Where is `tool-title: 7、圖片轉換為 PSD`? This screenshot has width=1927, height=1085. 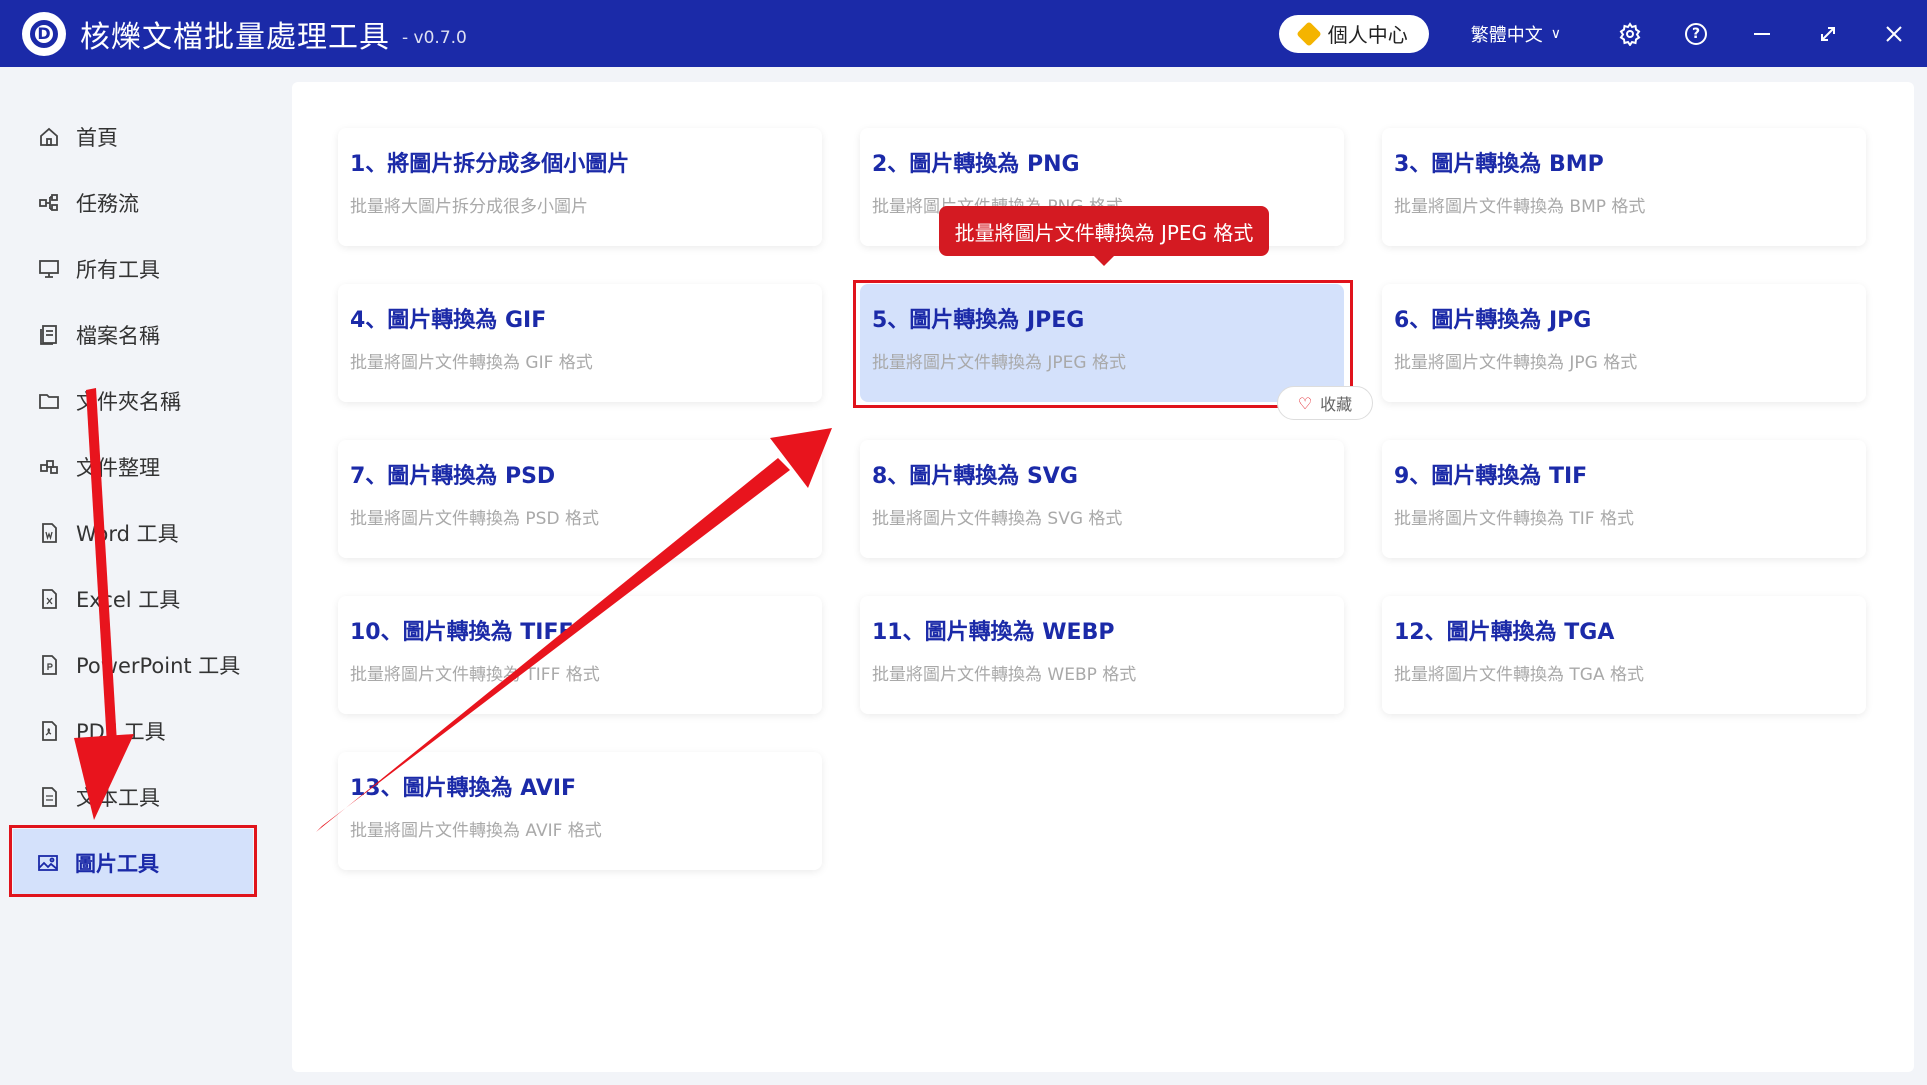
tool-title: 7、圖片轉換為 PSD is located at coordinates (453, 476).